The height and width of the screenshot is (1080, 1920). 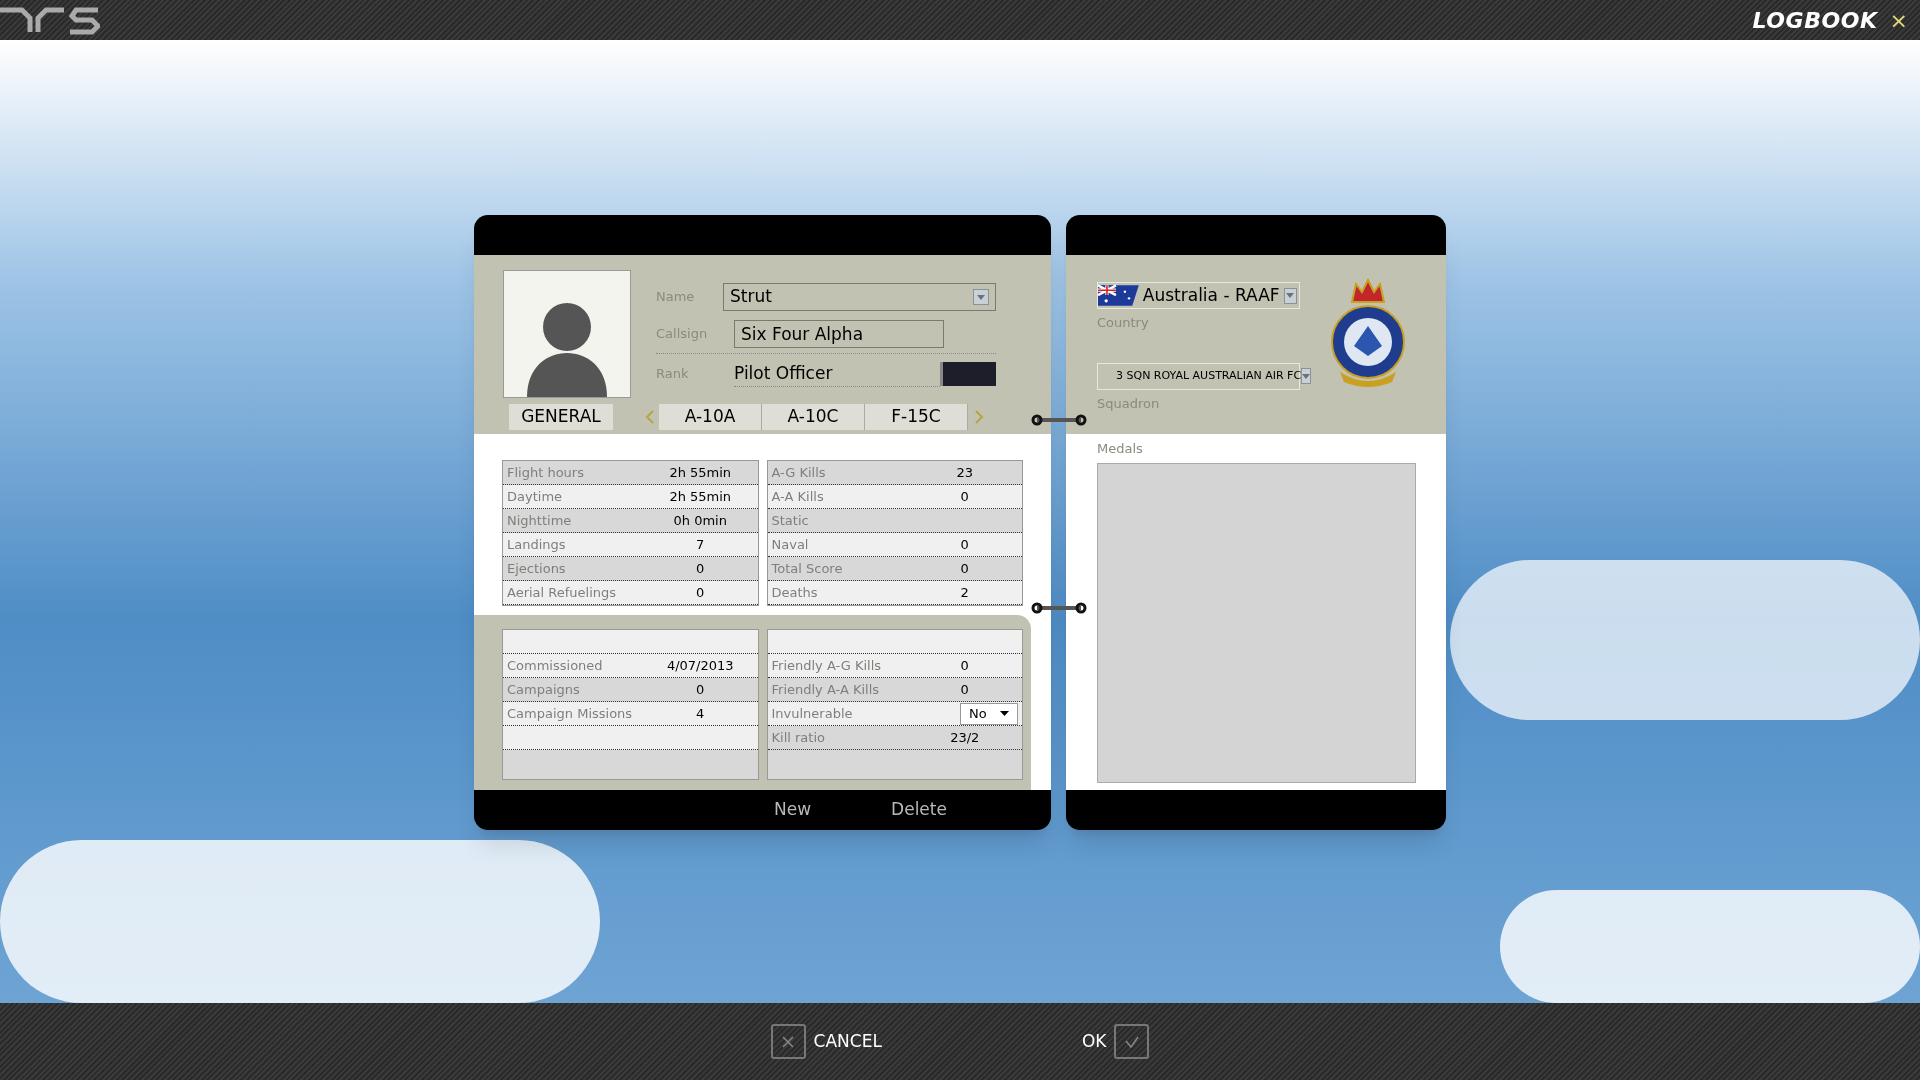 I want to click on caret-icon, so click(x=1004, y=713).